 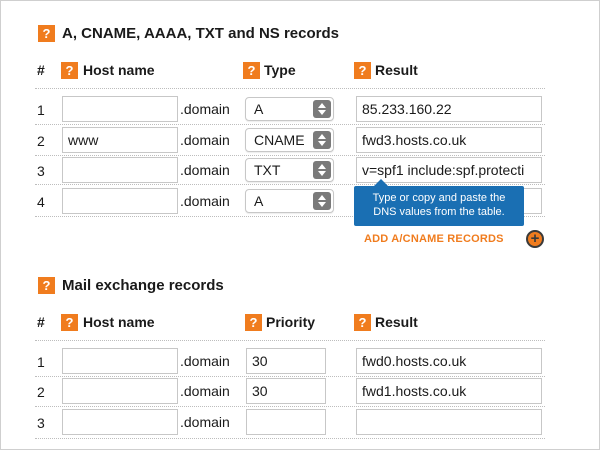 What do you see at coordinates (449, 422) in the screenshot?
I see `result-input` at bounding box center [449, 422].